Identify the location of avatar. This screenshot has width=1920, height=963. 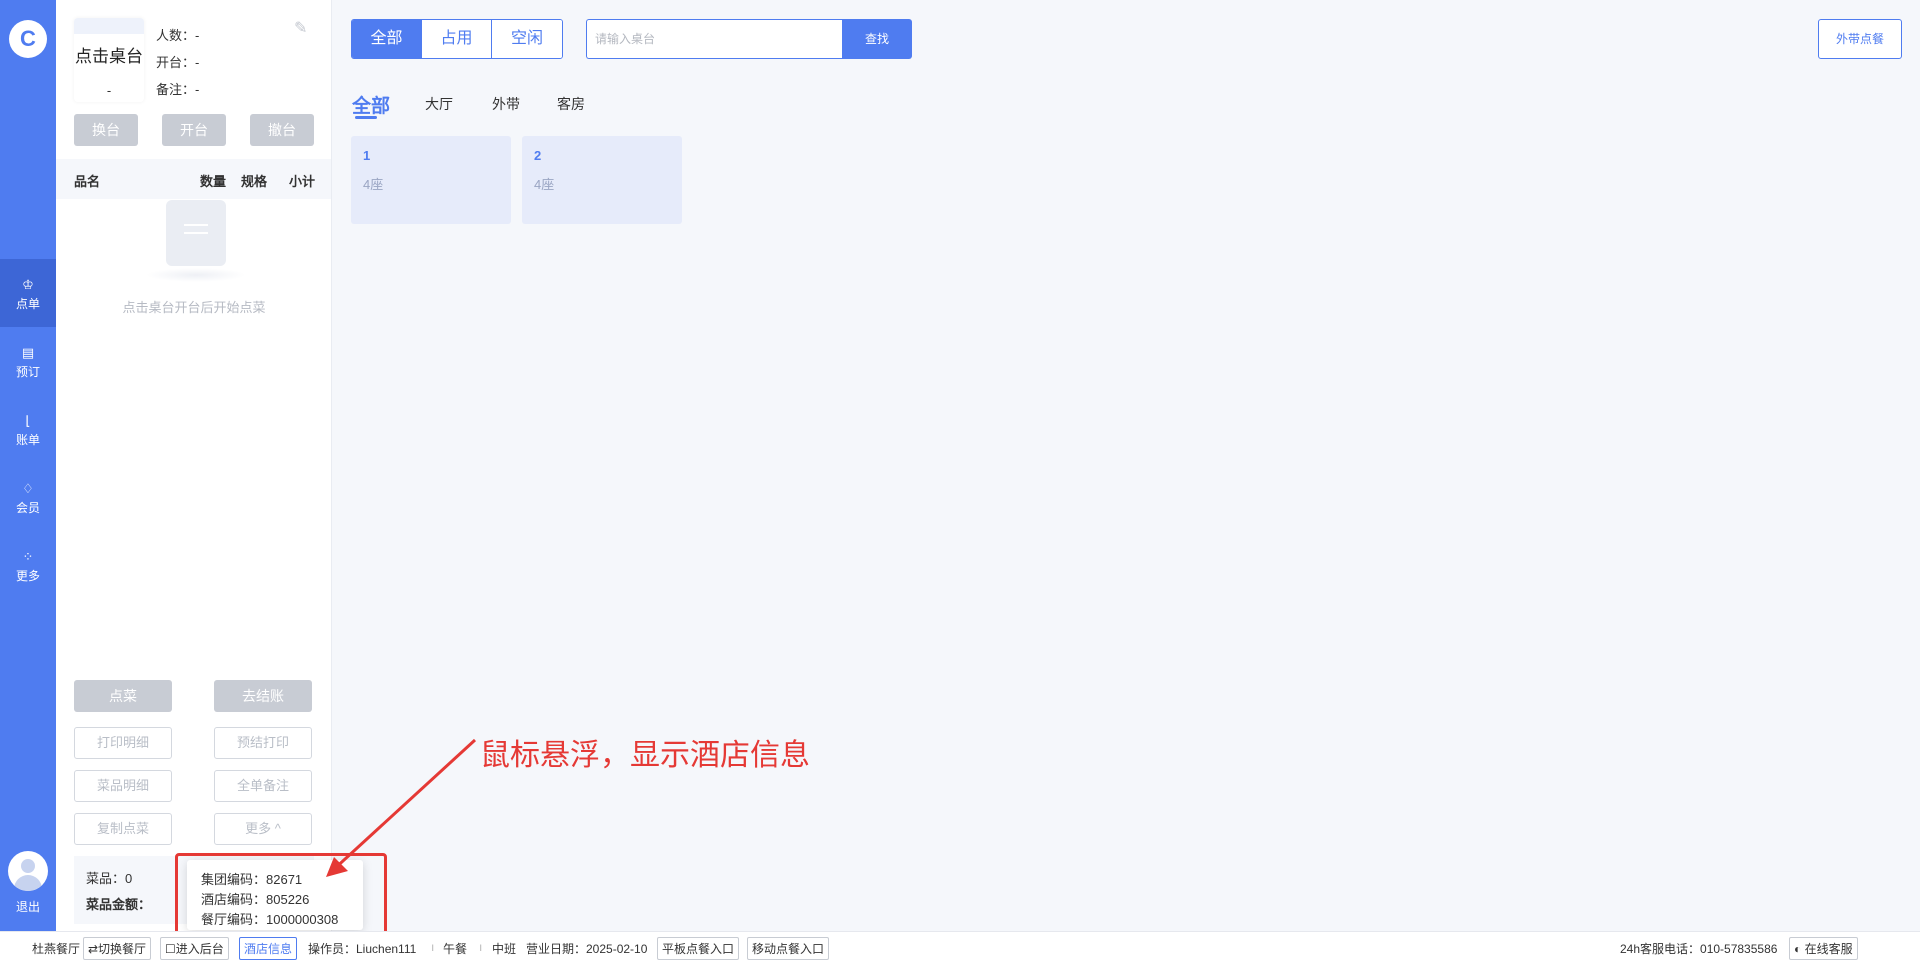
(28, 871).